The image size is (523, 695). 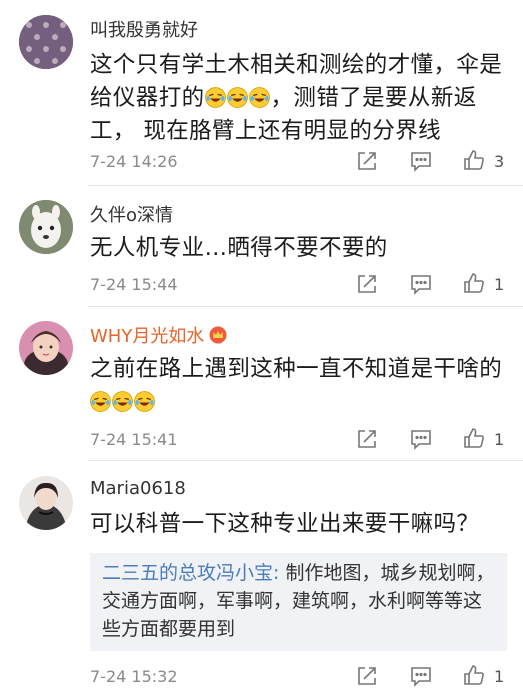 What do you see at coordinates (239, 248) in the screenshot?
I see `comment-text: 无人机专业…晒得不要不要的` at bounding box center [239, 248].